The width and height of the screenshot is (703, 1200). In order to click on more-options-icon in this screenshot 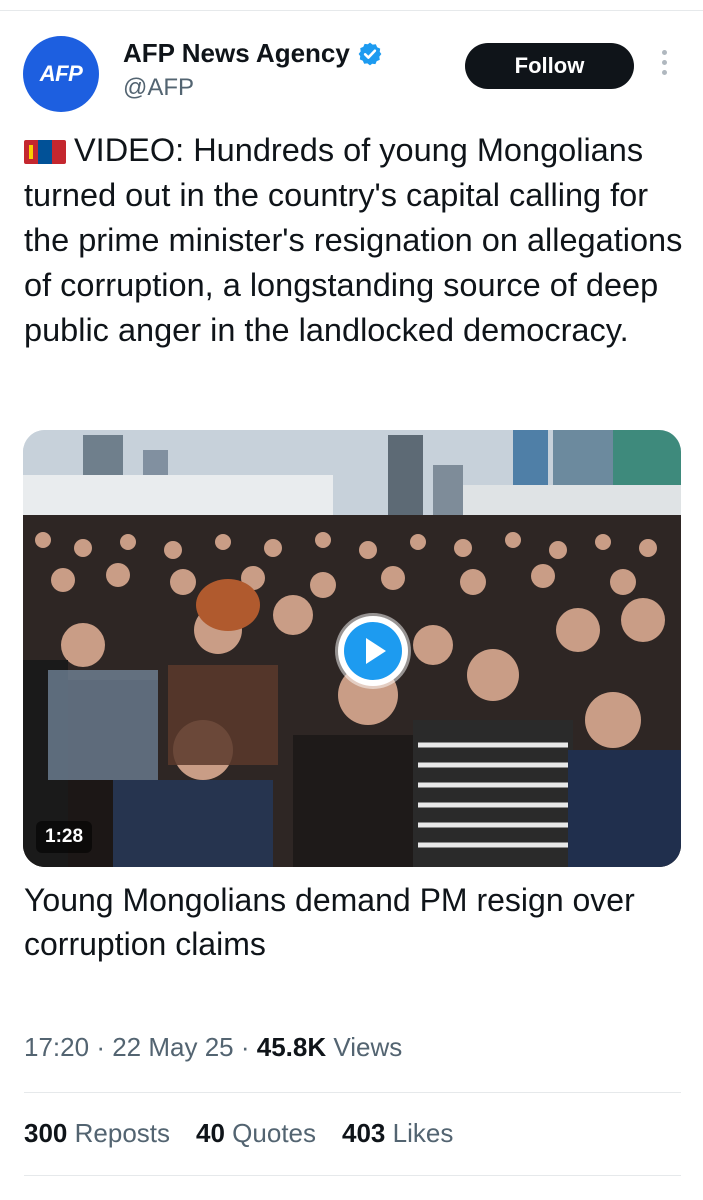, I will do `click(664, 67)`.